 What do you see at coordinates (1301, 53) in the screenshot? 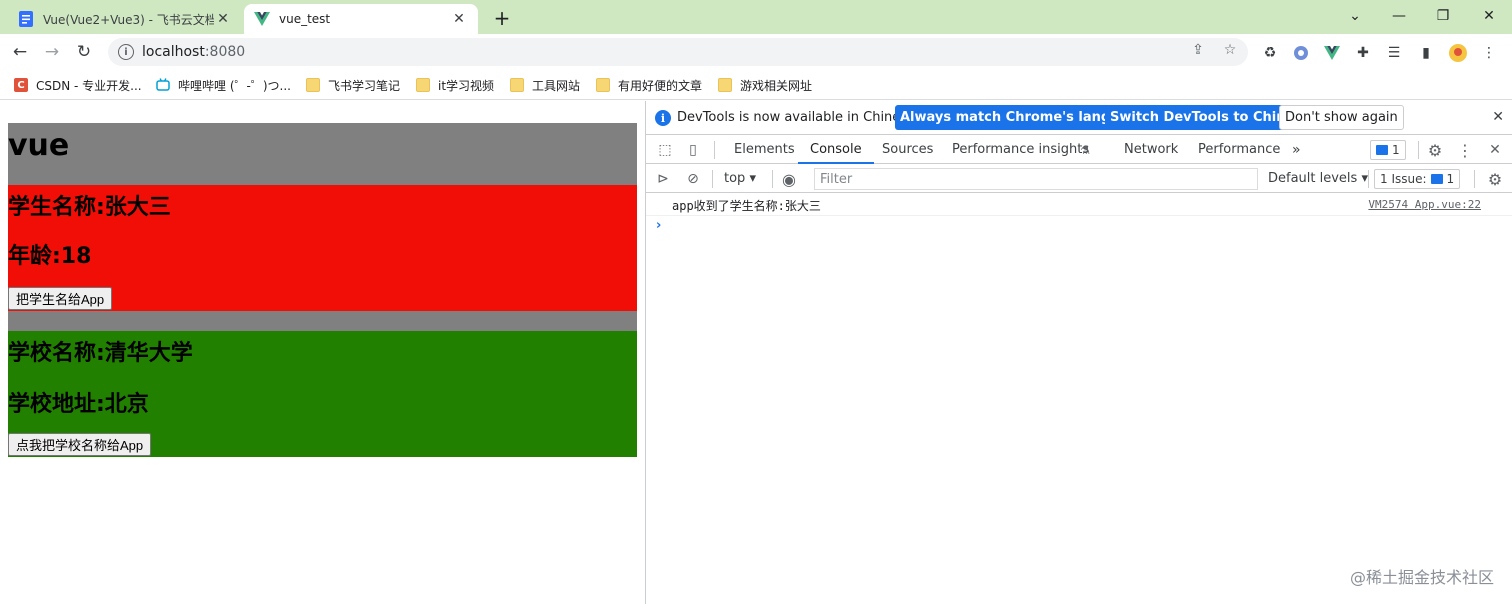
I see `edge-extension-icon` at bounding box center [1301, 53].